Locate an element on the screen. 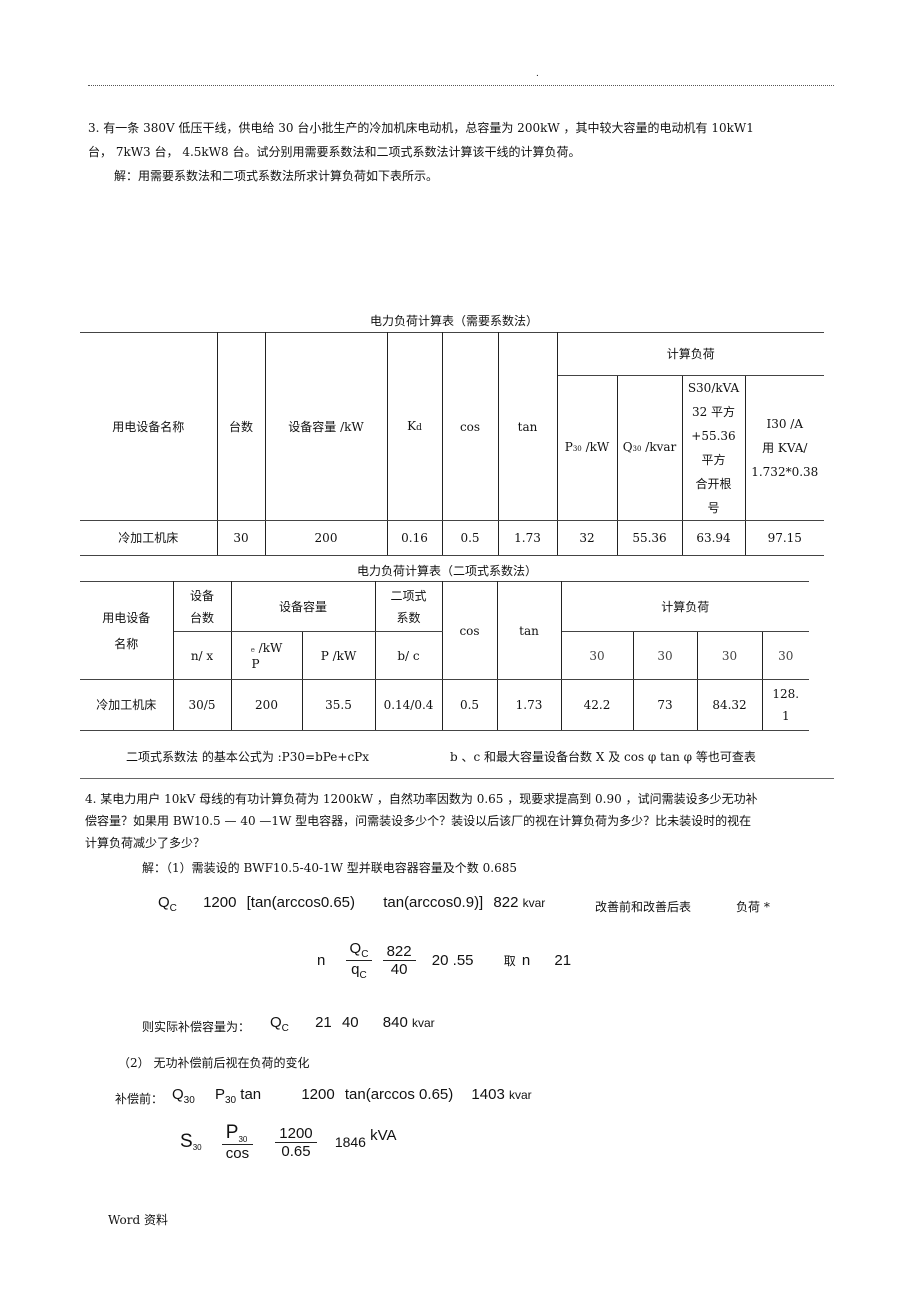  equation-qc-note1: 改善前和改善后表 is located at coordinates (643, 907).